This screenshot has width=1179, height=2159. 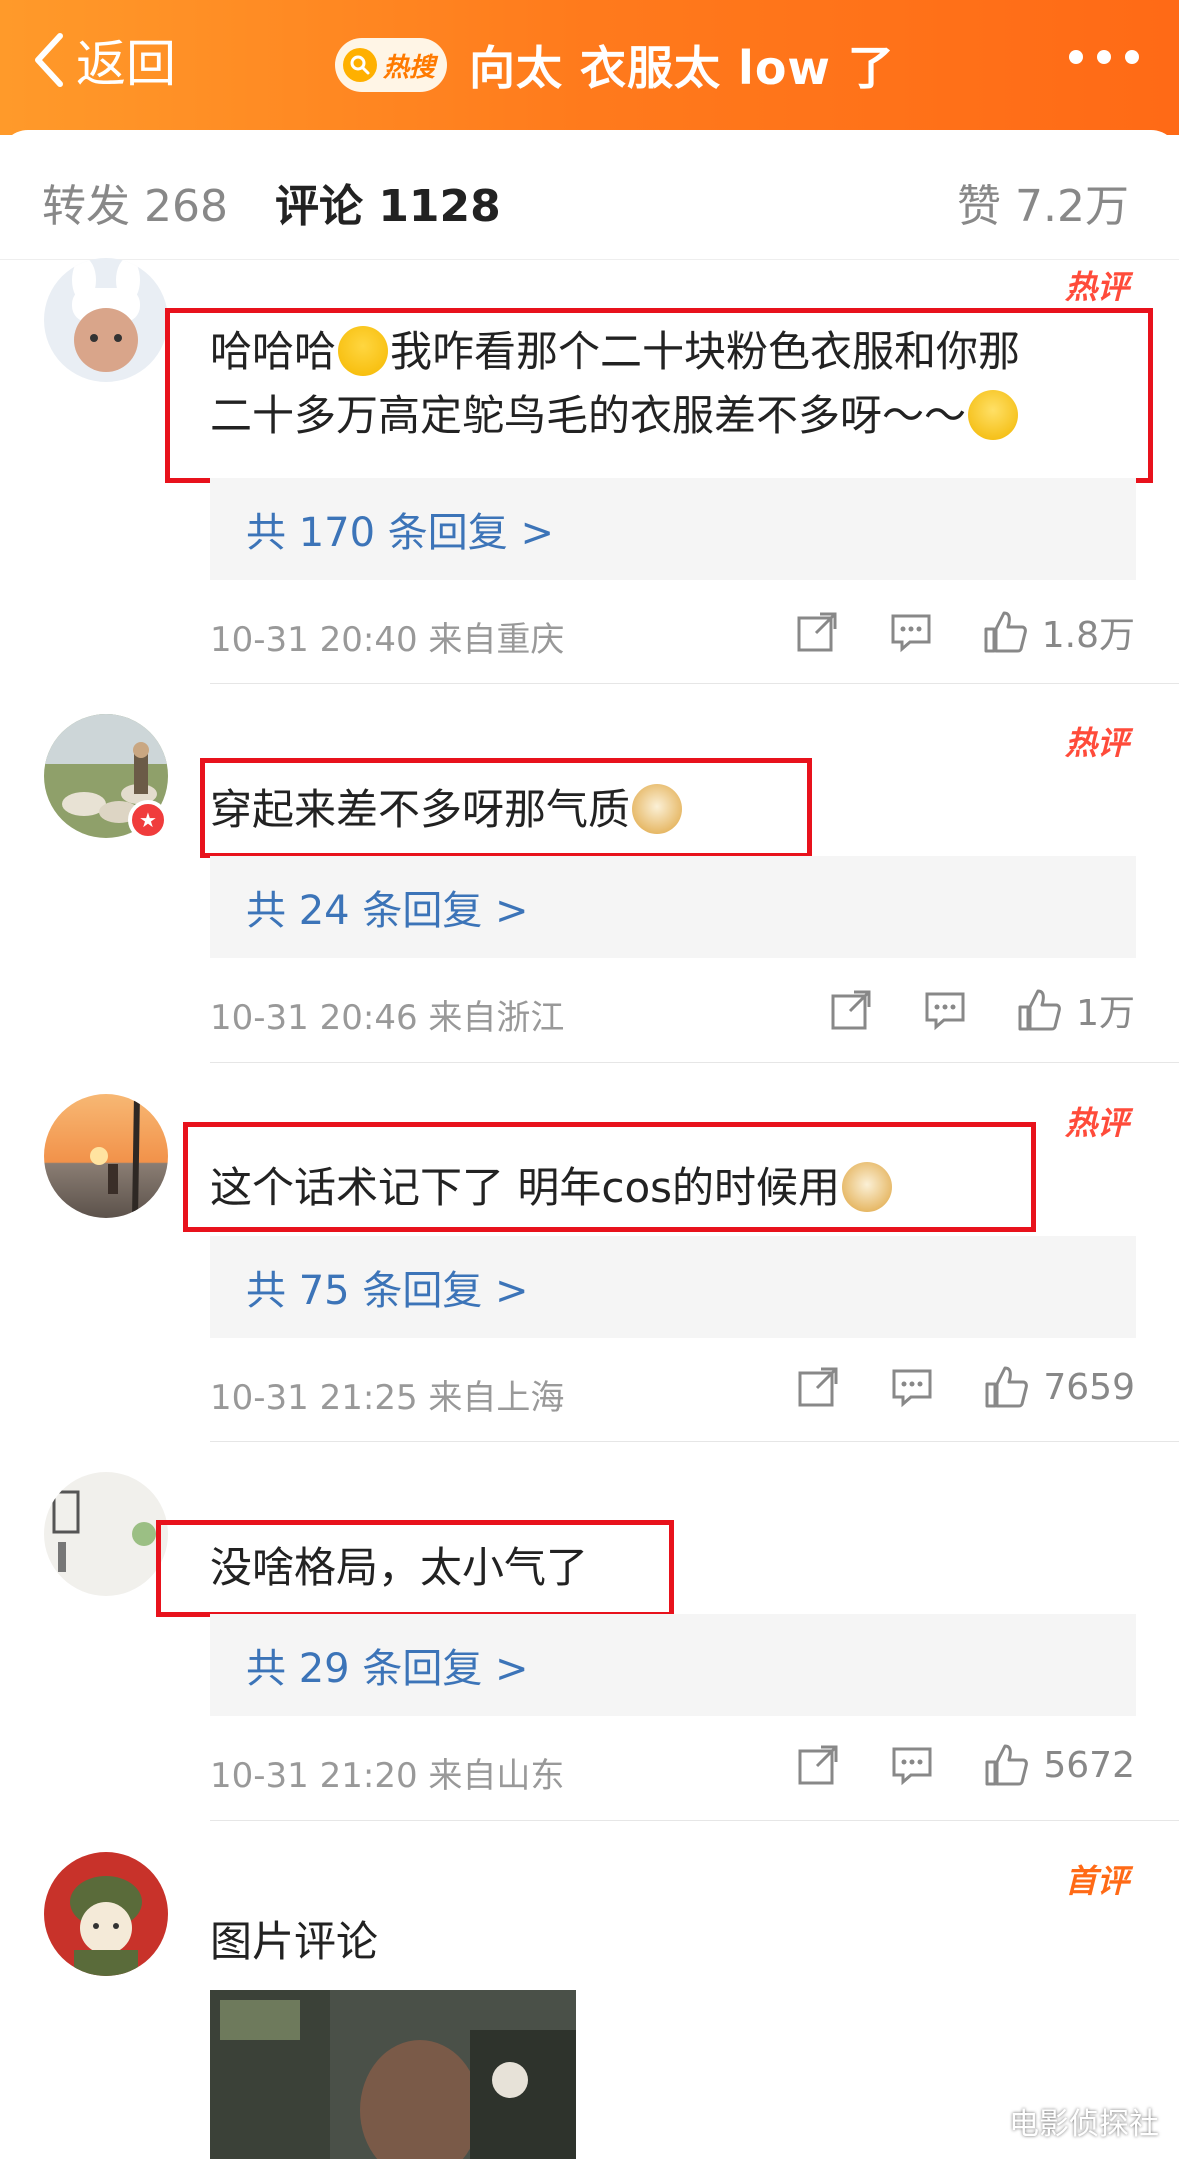 What do you see at coordinates (1043, 202) in the screenshot?
I see `tab-likes: 赞 7.2万` at bounding box center [1043, 202].